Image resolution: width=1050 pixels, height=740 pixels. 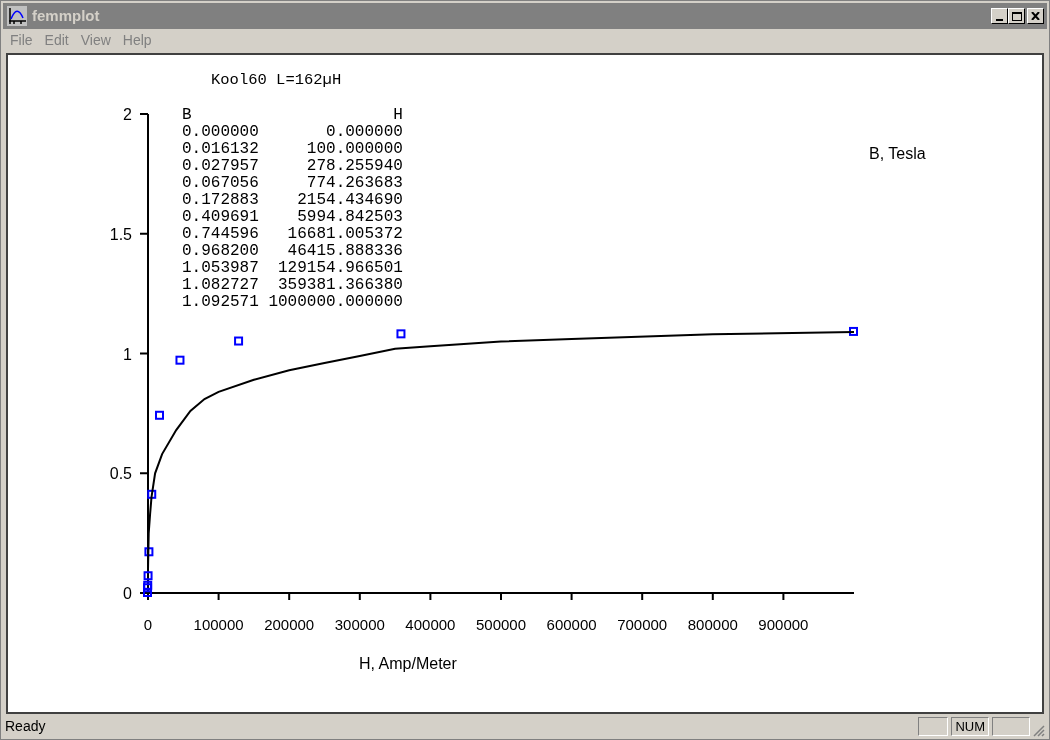 I want to click on table-row: 0.067056 774.263683, so click(x=292, y=183).